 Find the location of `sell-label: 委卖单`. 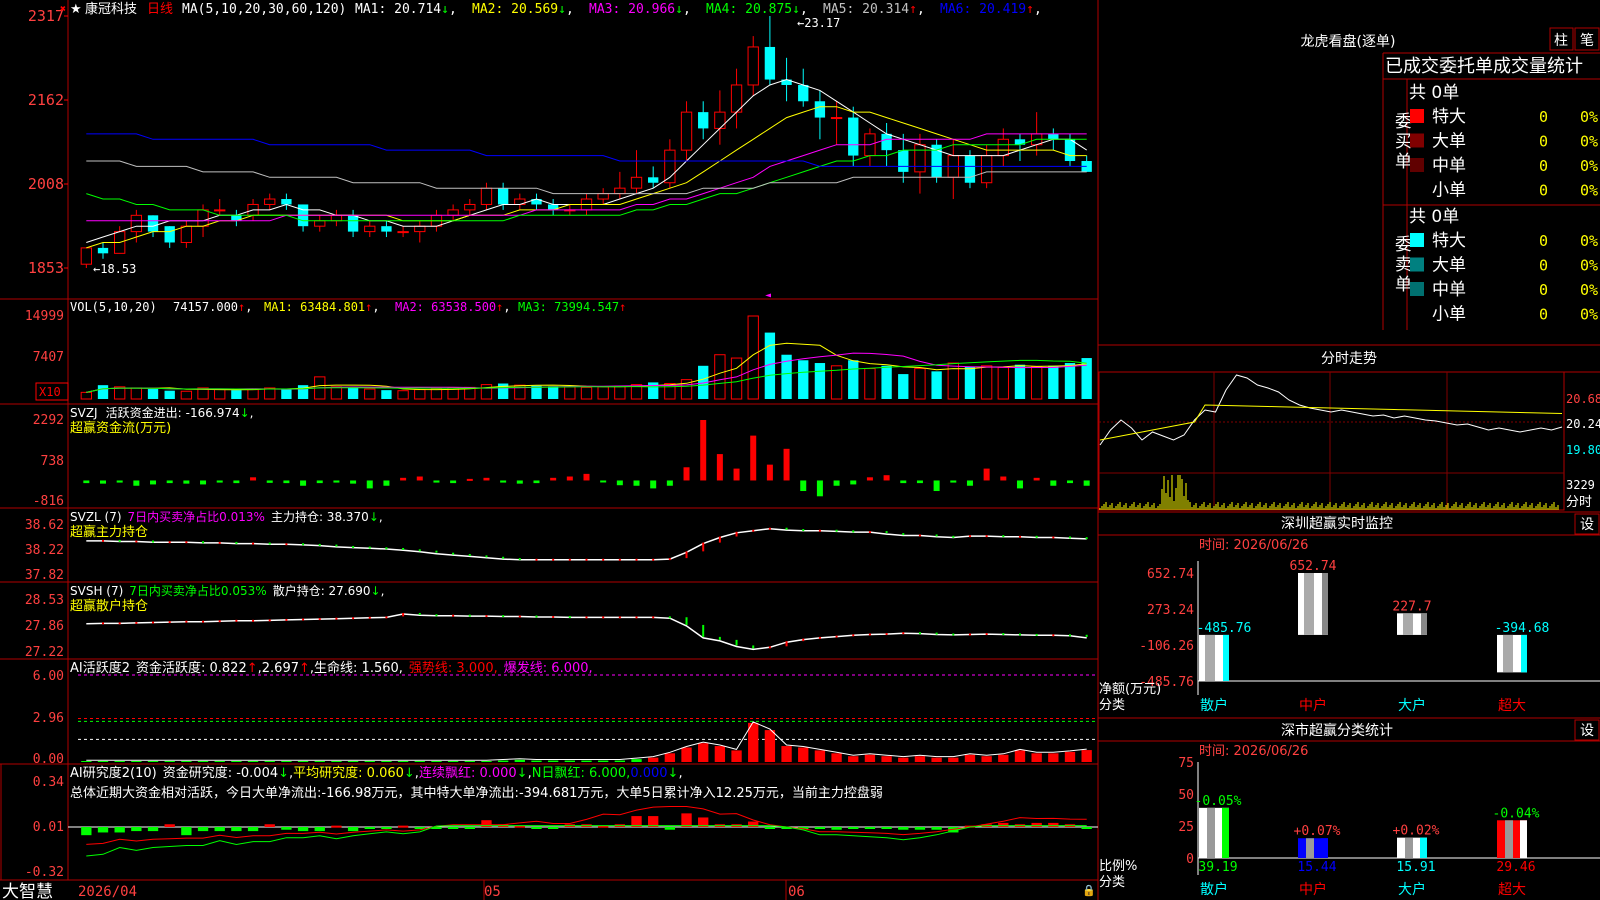

sell-label: 委卖单 is located at coordinates (1403, 265).